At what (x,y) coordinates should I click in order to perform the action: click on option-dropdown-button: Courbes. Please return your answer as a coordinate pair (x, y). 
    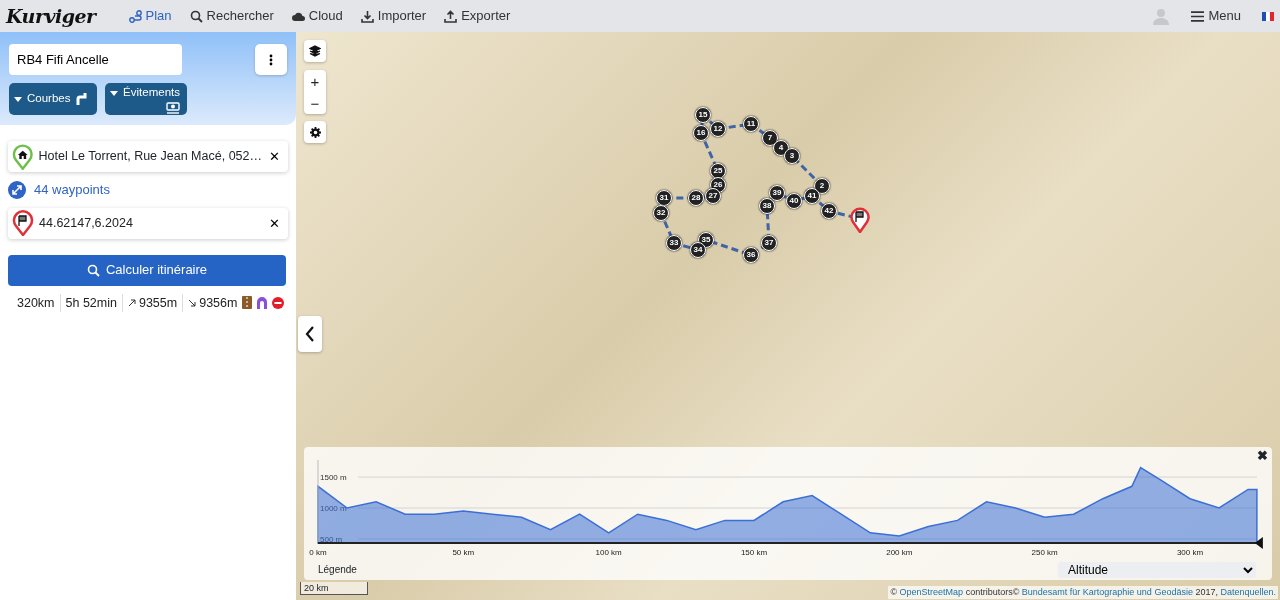
    Looking at the image, I should click on (53, 99).